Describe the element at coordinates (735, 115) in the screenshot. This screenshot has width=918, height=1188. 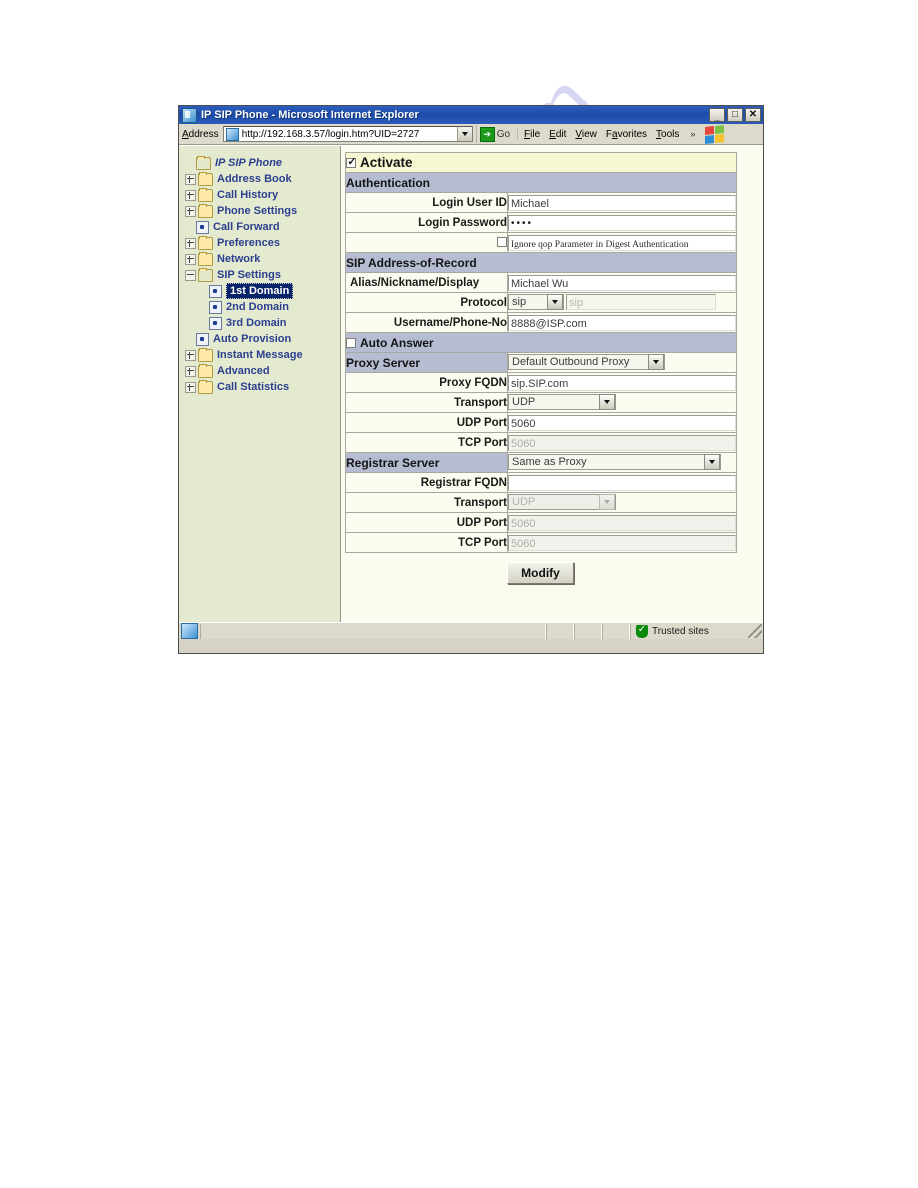
I see `maximize-button: □` at that location.